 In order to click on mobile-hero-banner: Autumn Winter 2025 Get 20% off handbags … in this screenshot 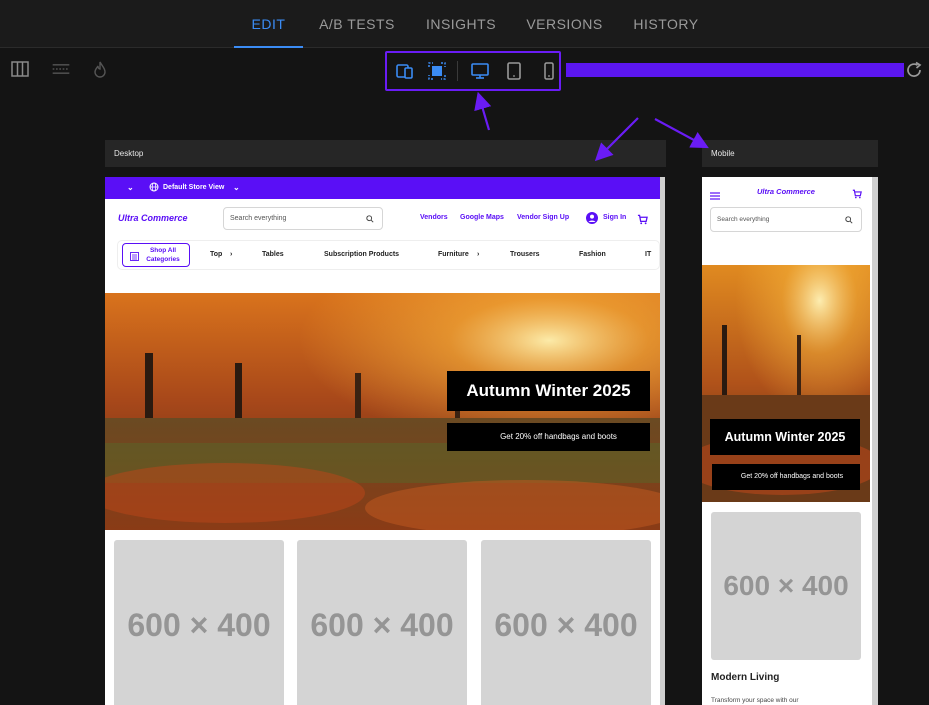, I will do `click(786, 383)`.